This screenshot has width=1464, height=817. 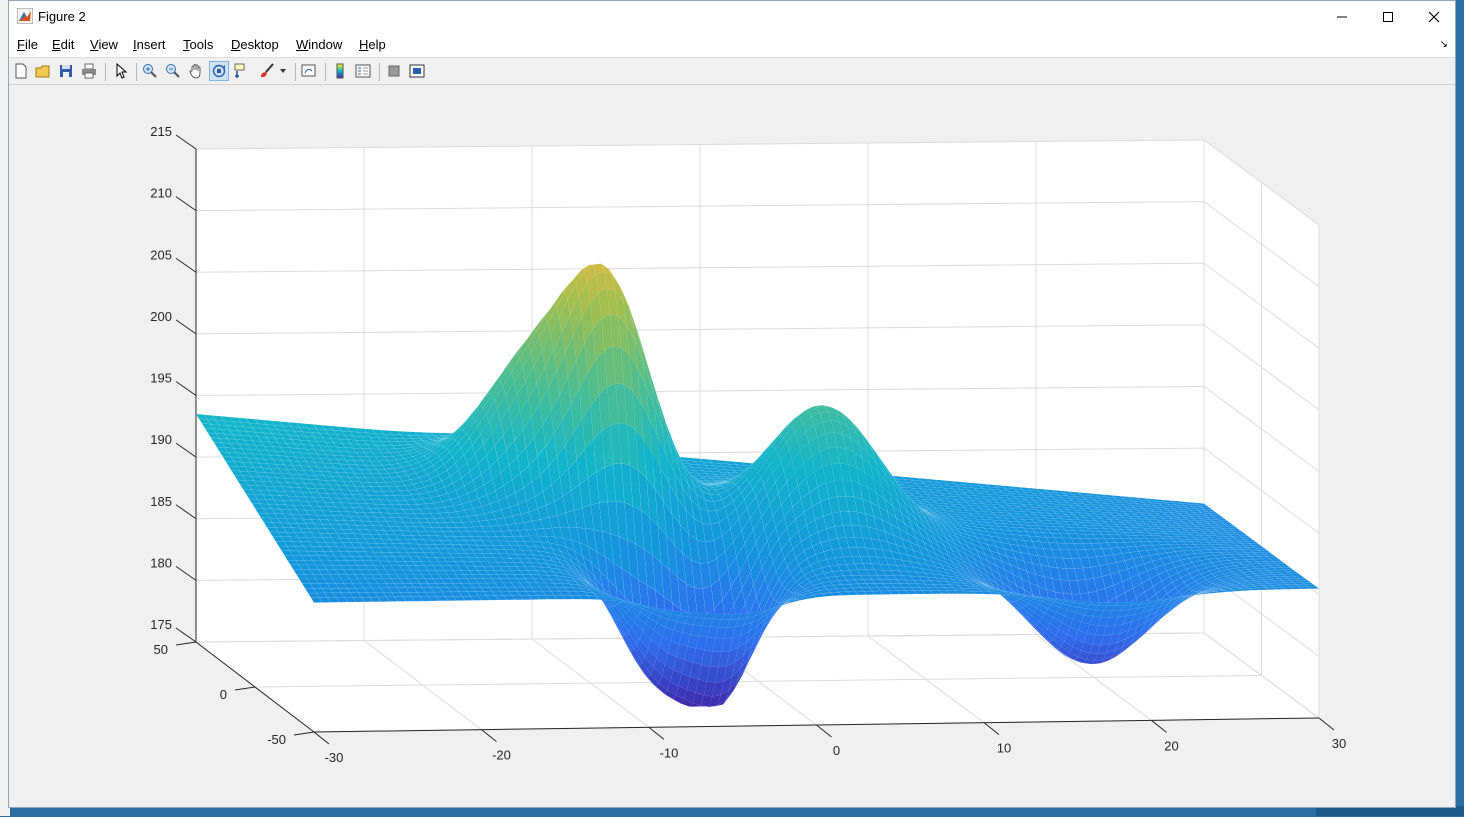 I want to click on y-tick-label: -50, so click(x=276, y=739).